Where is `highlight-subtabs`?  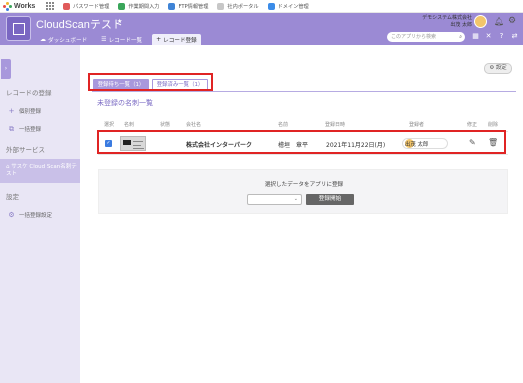 highlight-subtabs is located at coordinates (150, 82).